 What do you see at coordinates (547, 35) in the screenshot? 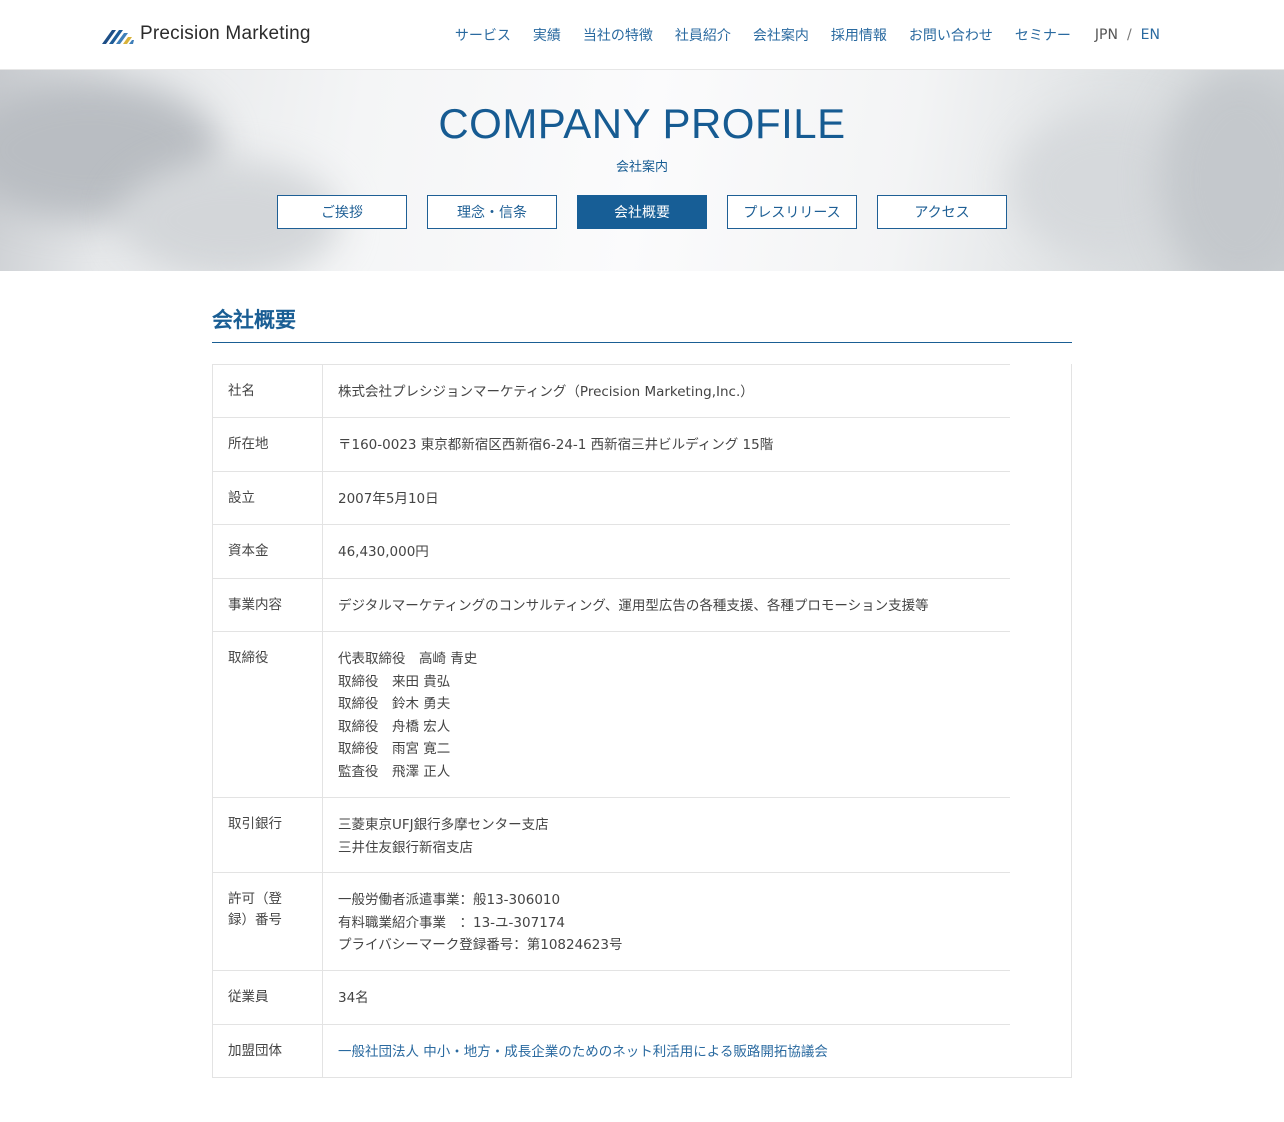
I see `nav-results: 実績` at bounding box center [547, 35].